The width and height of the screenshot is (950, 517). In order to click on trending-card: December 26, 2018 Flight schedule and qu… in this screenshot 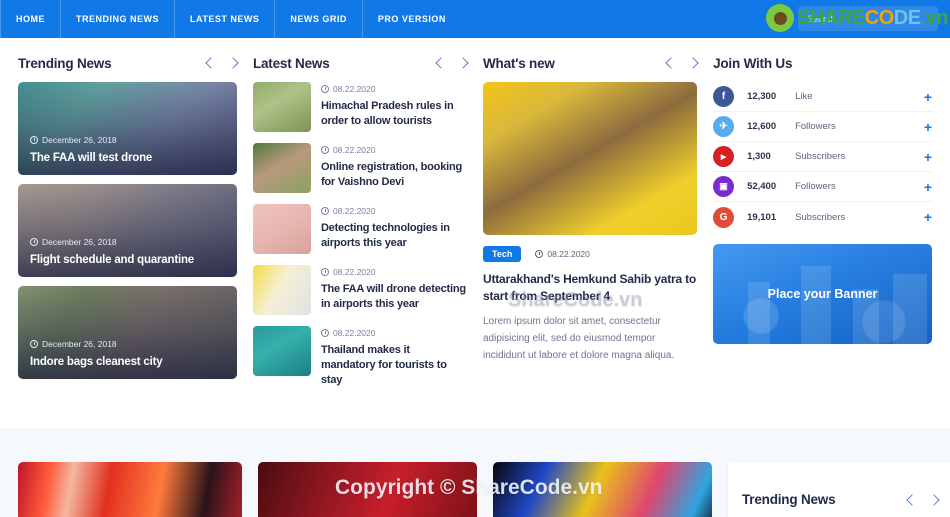, I will do `click(127, 230)`.